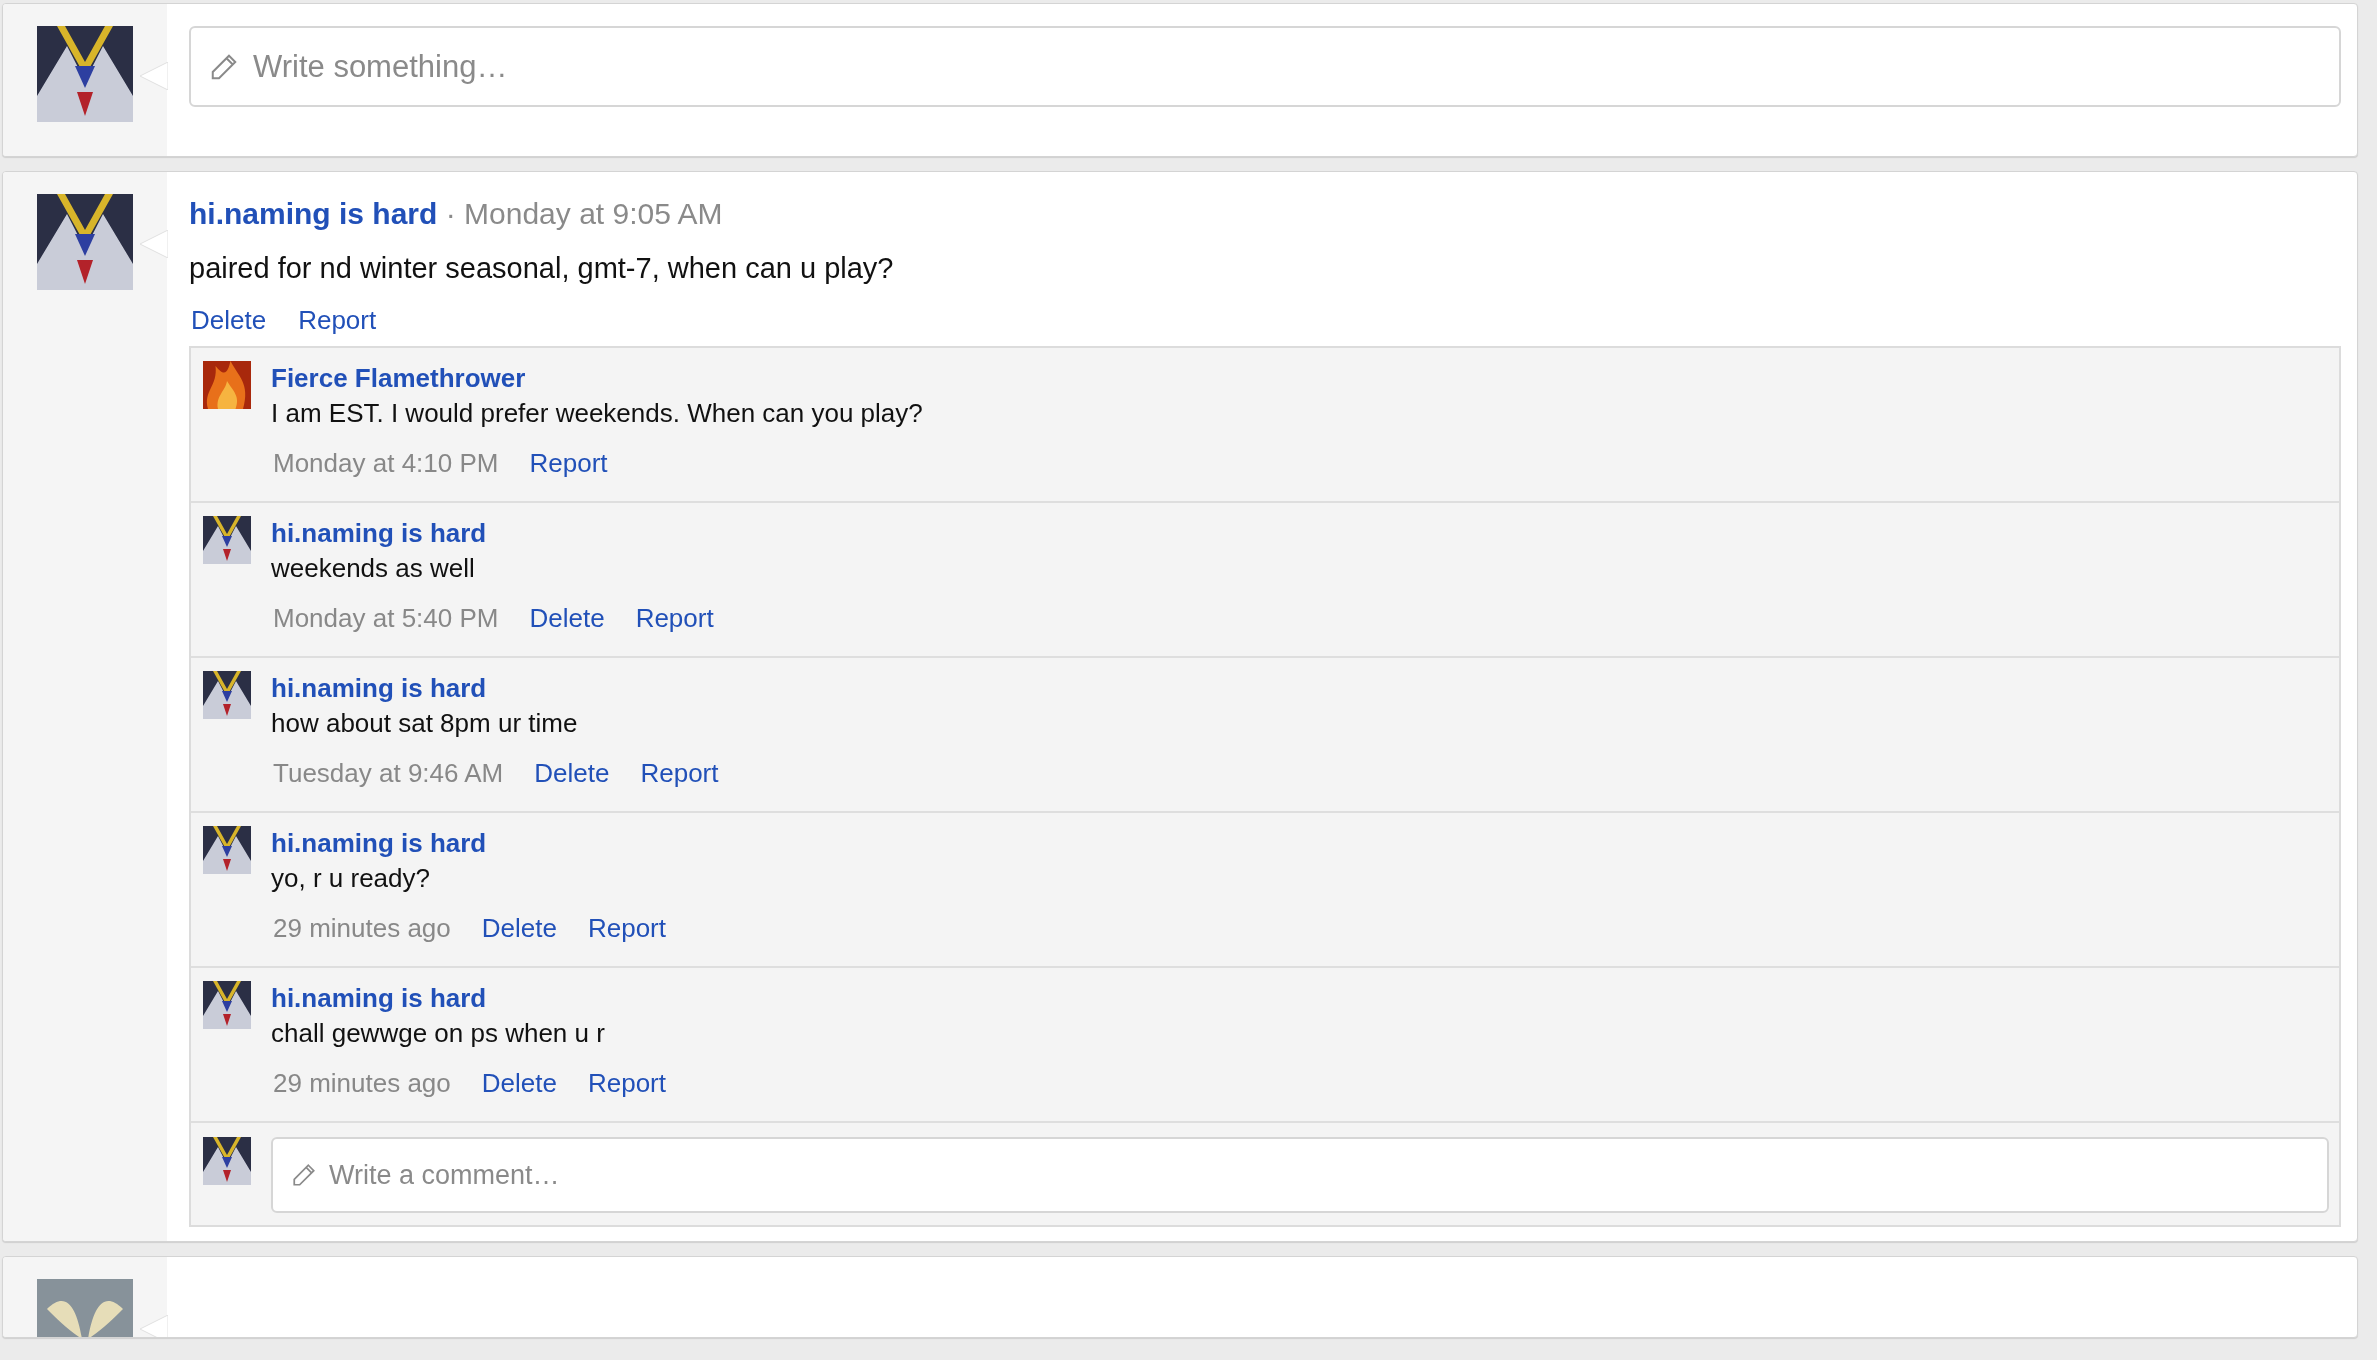 Image resolution: width=2377 pixels, height=1360 pixels. I want to click on timestamp: Monday at 9:05 AM, so click(593, 213).